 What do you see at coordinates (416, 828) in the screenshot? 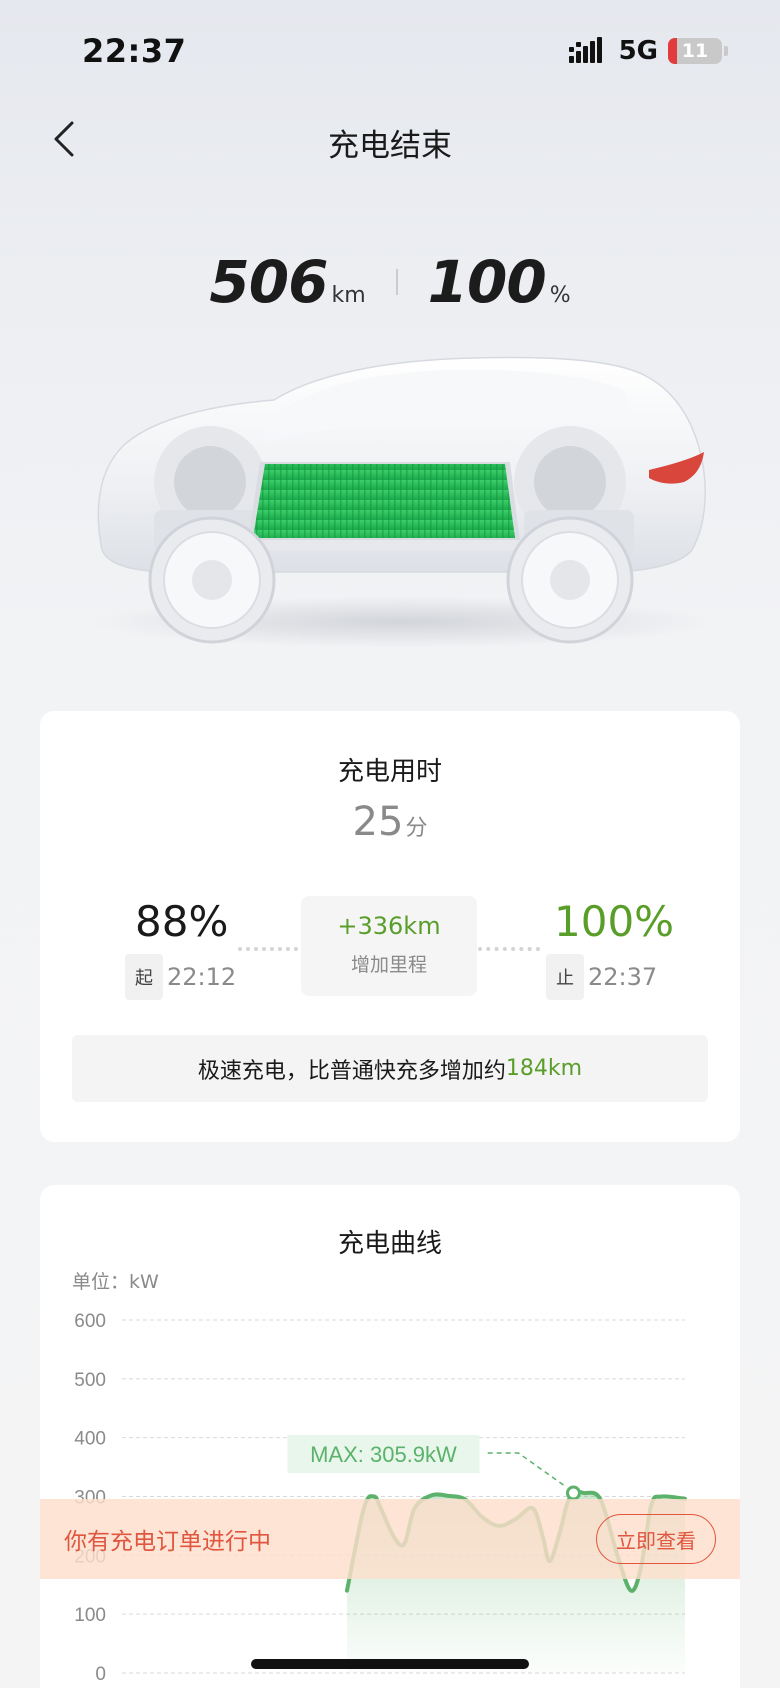
I see `duration-unit: 分` at bounding box center [416, 828].